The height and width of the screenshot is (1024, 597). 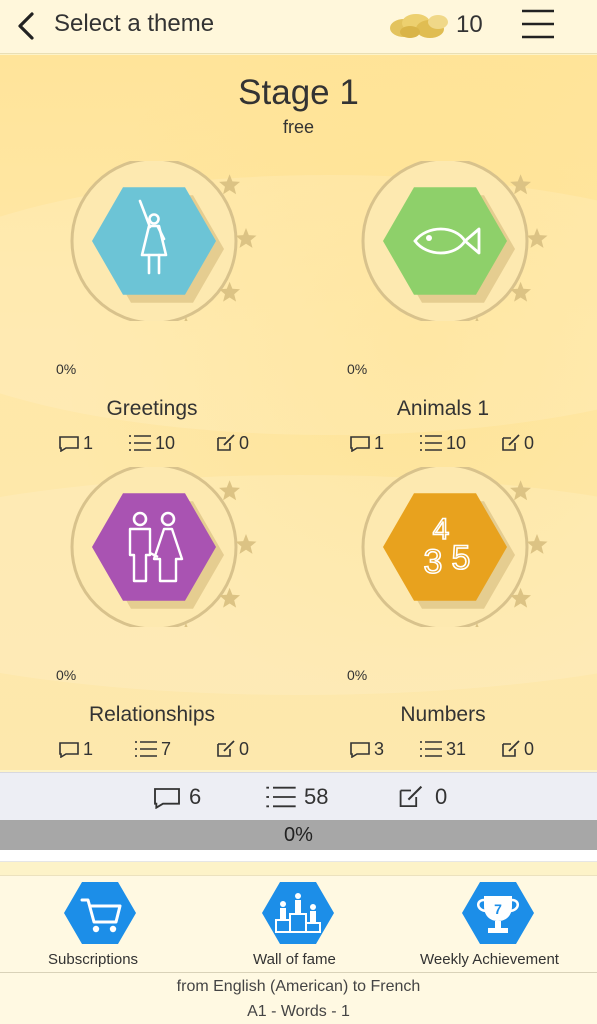 I want to click on course-language: from English (American) to French, so click(x=298, y=986).